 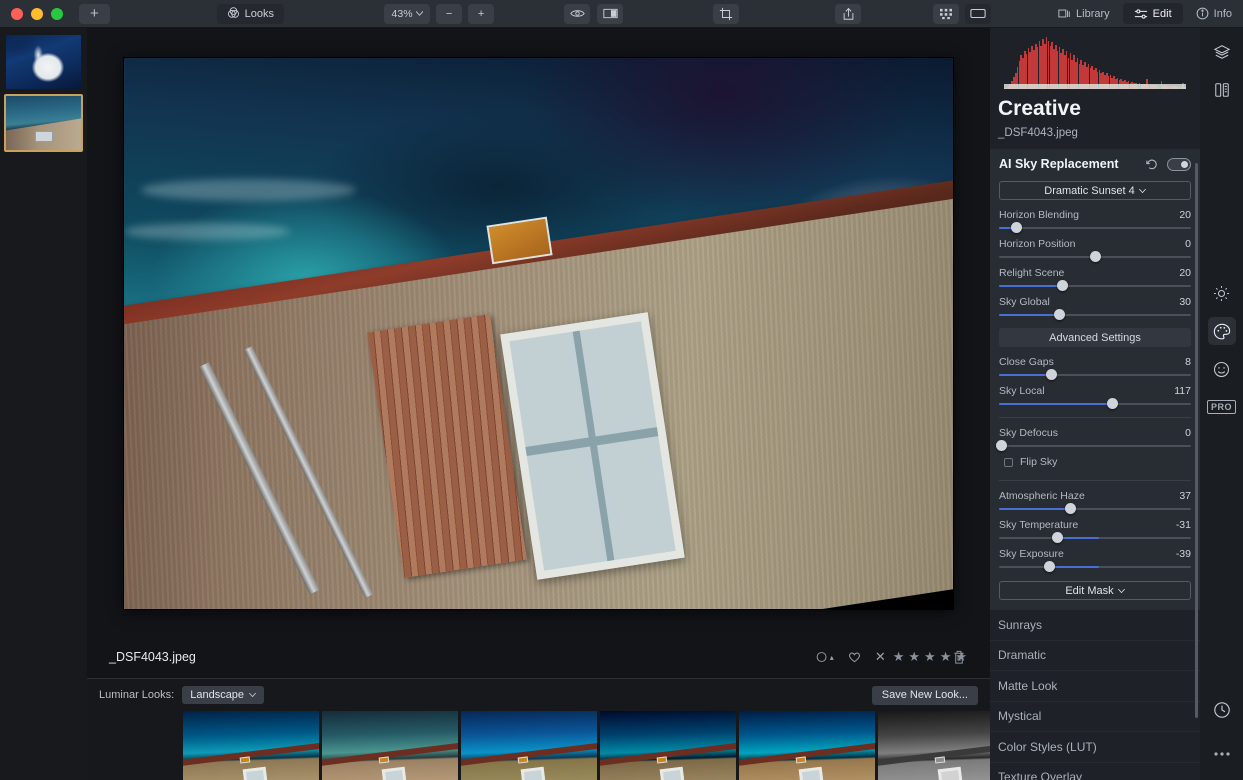 What do you see at coordinates (1095, 686) in the screenshot?
I see `tool-list-item-matte-look: Matte Look` at bounding box center [1095, 686].